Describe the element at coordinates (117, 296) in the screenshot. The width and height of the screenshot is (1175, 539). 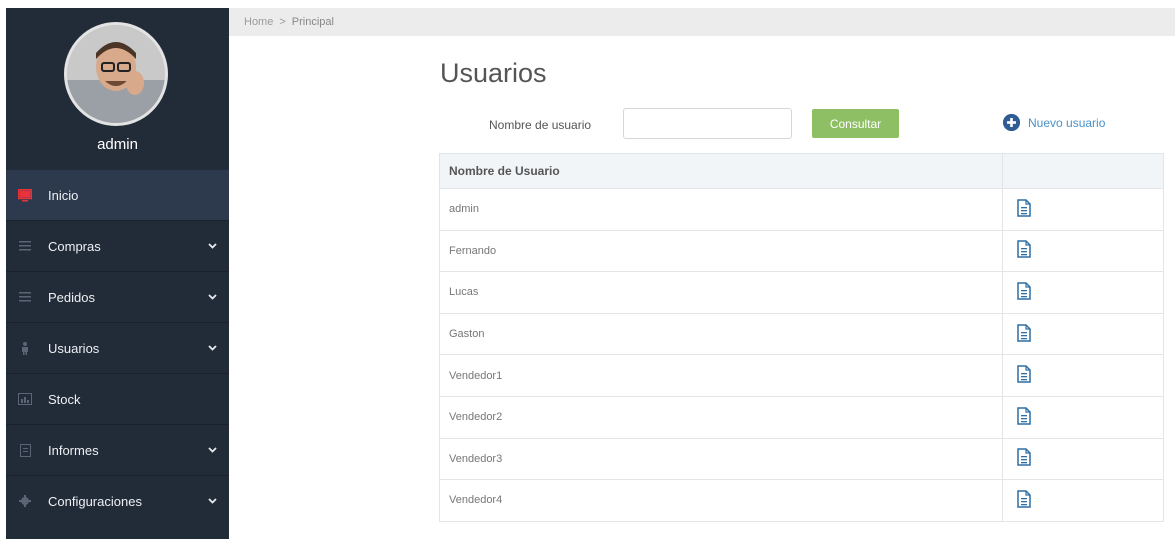
I see `sidebar-item-pedidos: Pedidos` at that location.